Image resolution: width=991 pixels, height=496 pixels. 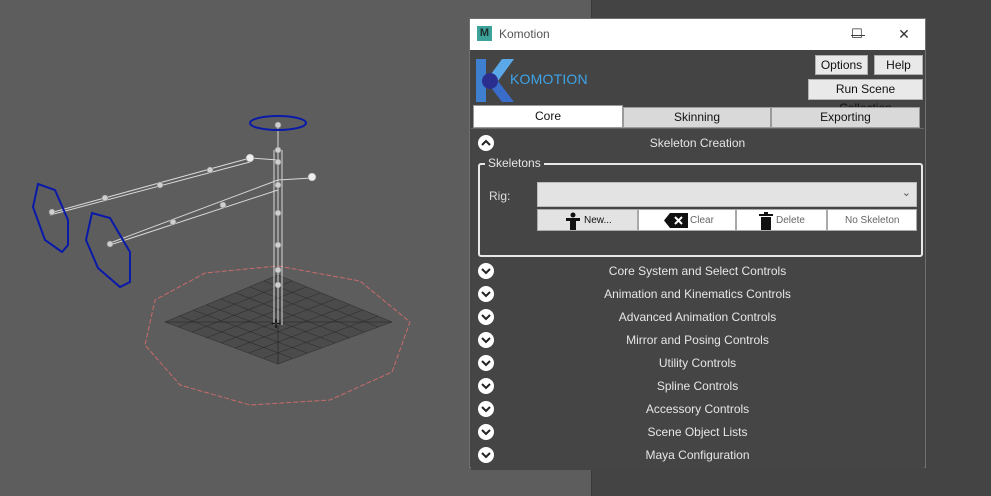 I want to click on group-title: Skeletons, so click(x=514, y=163).